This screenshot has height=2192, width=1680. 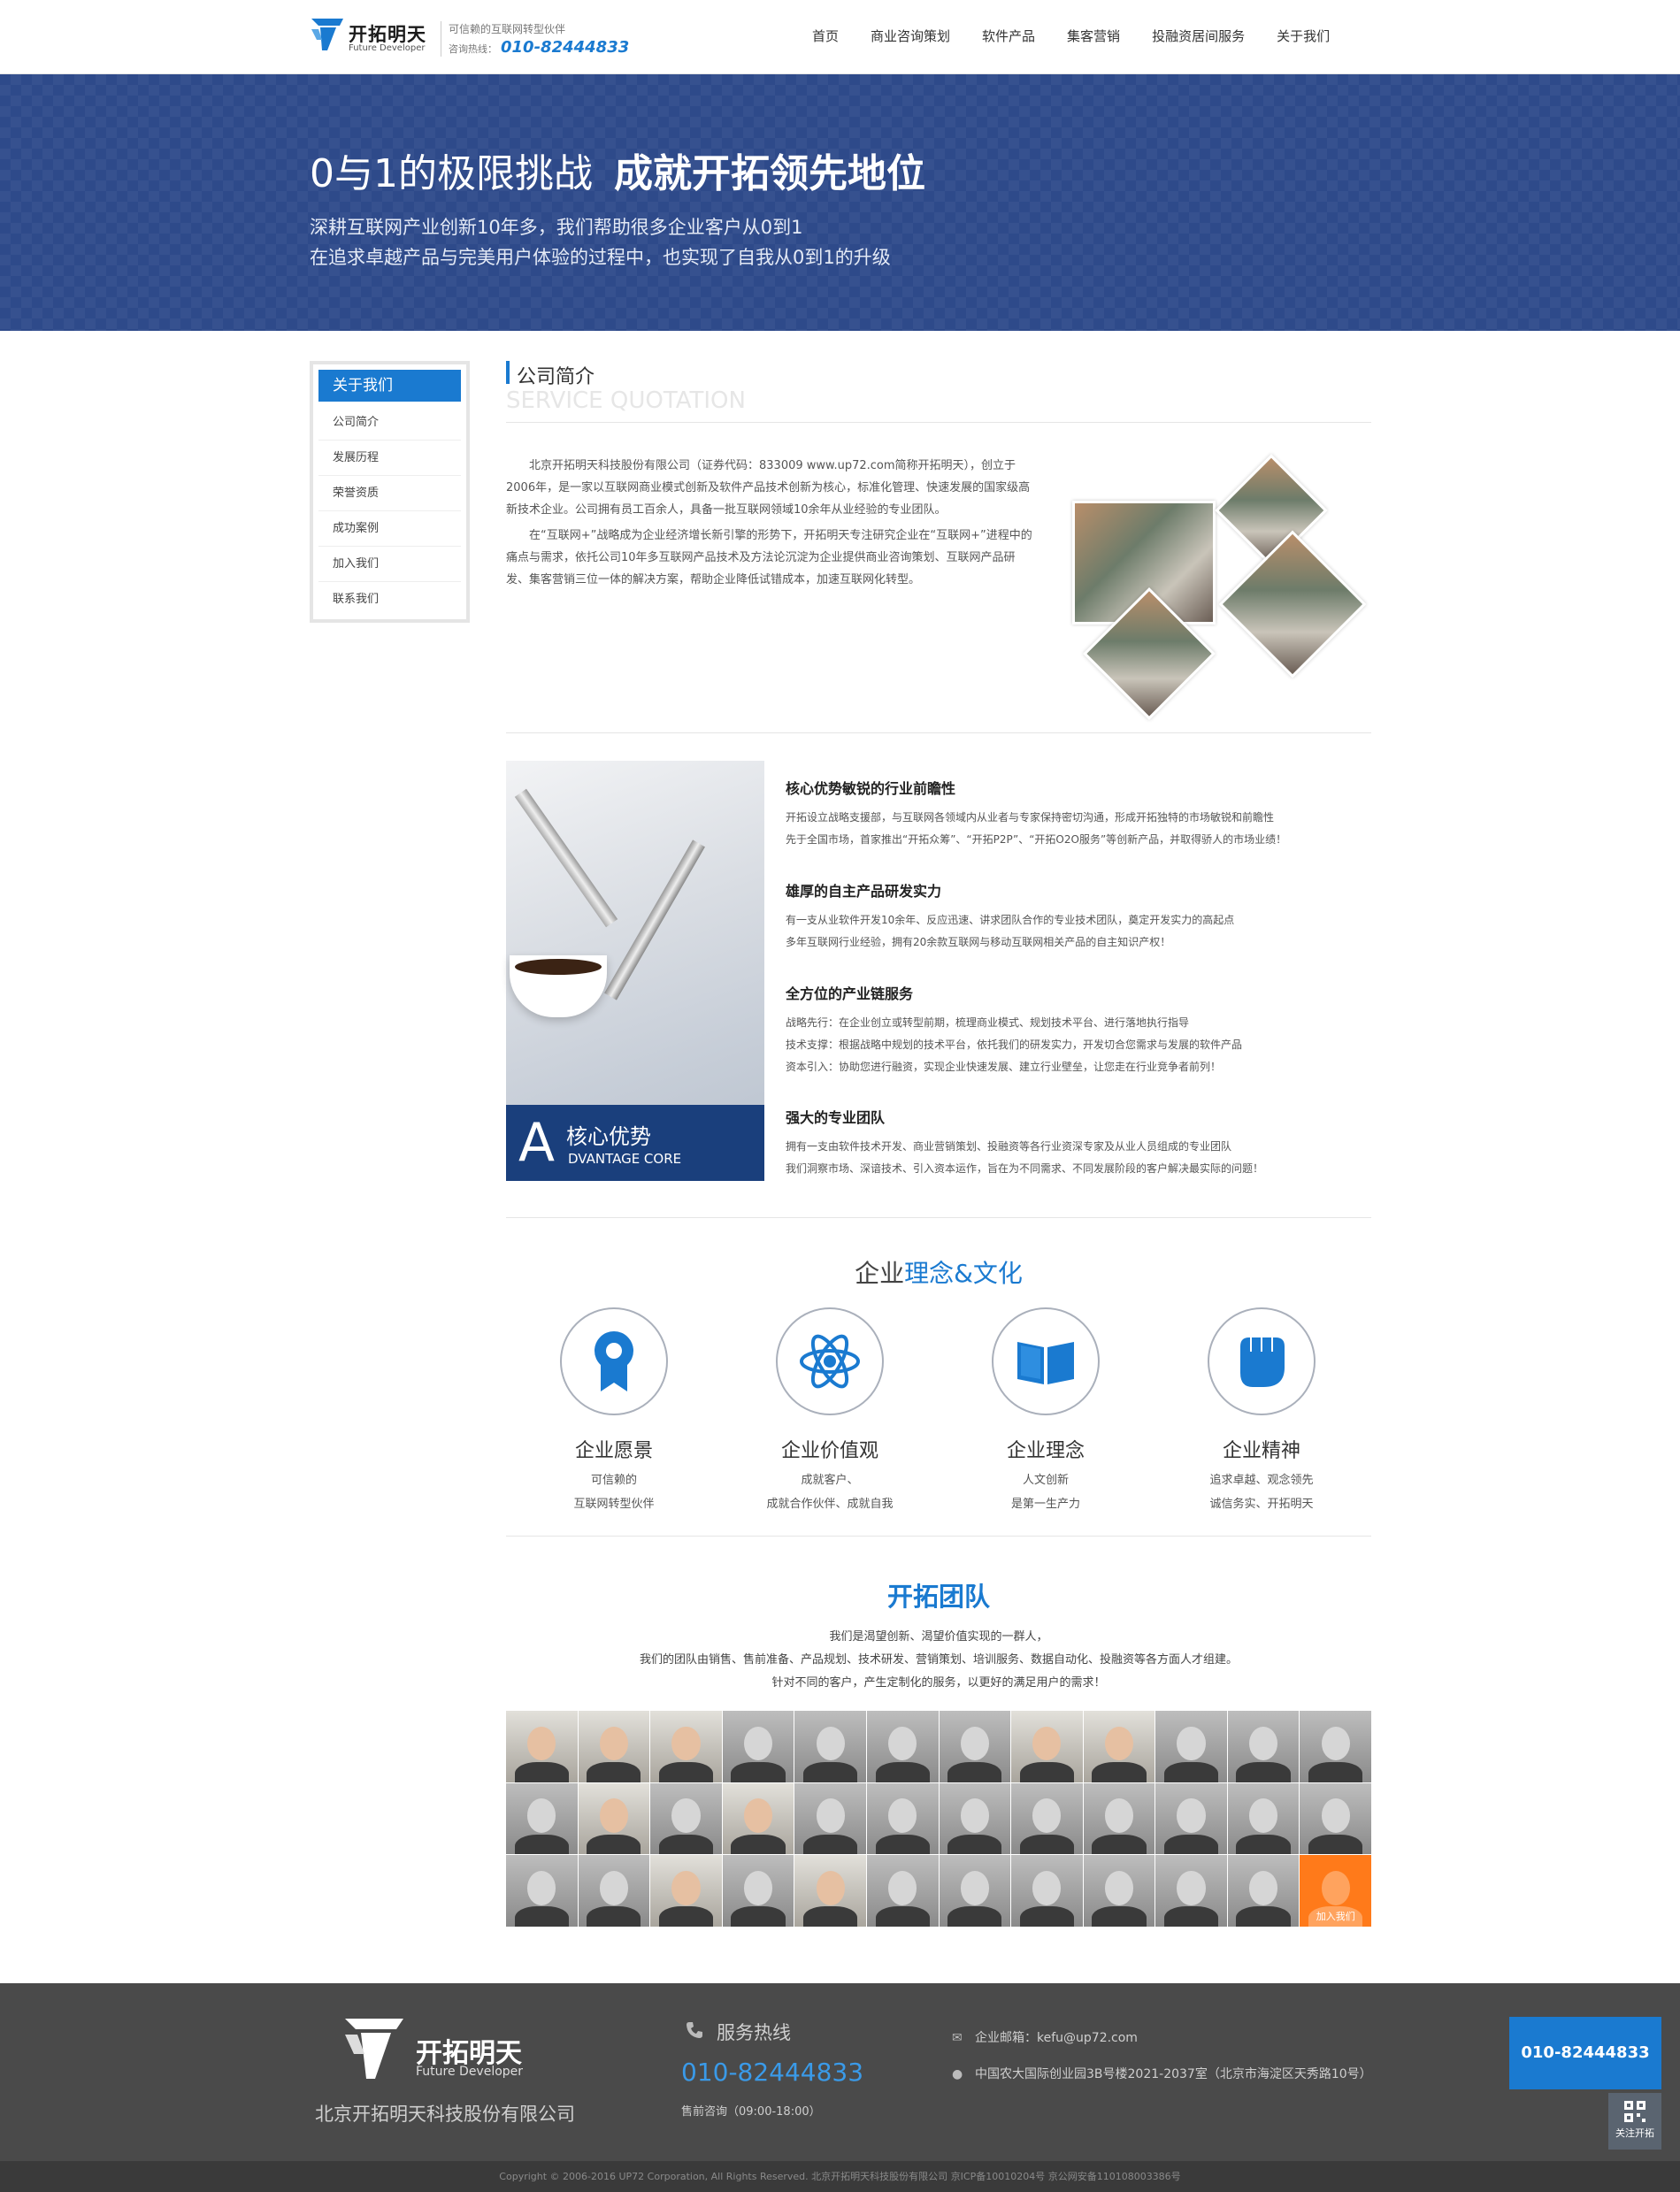 I want to click on culture-item-title: 企业理念, so click(x=1045, y=1451).